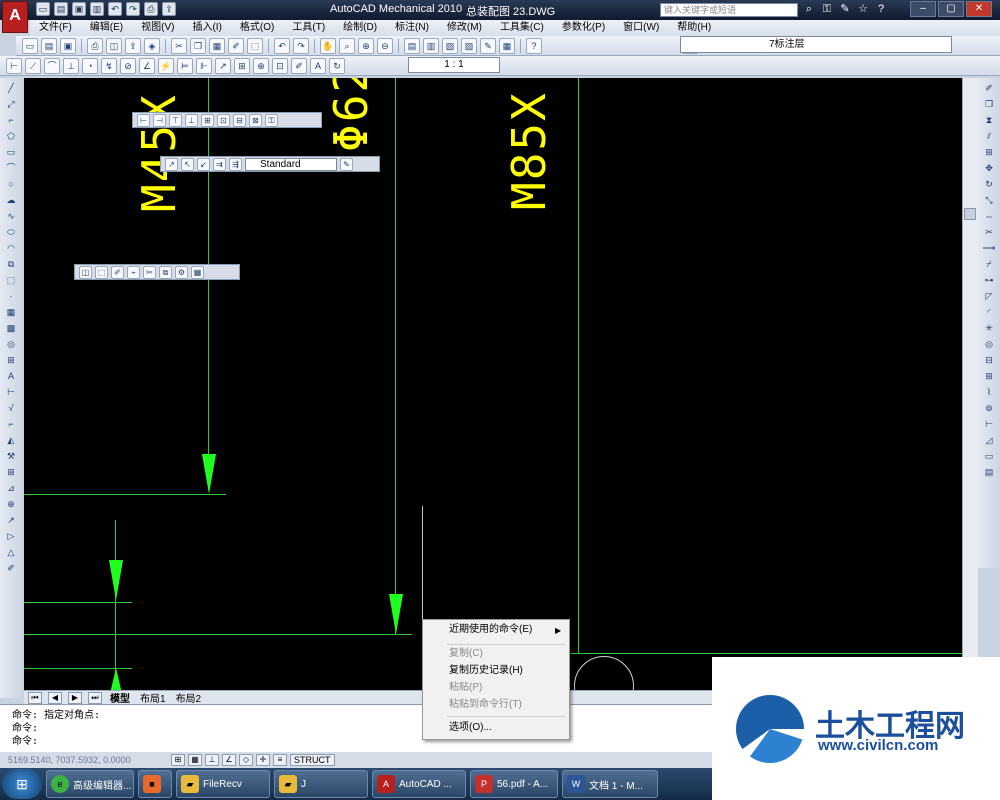 The height and width of the screenshot is (800, 1000). I want to click on dim-linear-icon: ⊢, so click(11, 392).